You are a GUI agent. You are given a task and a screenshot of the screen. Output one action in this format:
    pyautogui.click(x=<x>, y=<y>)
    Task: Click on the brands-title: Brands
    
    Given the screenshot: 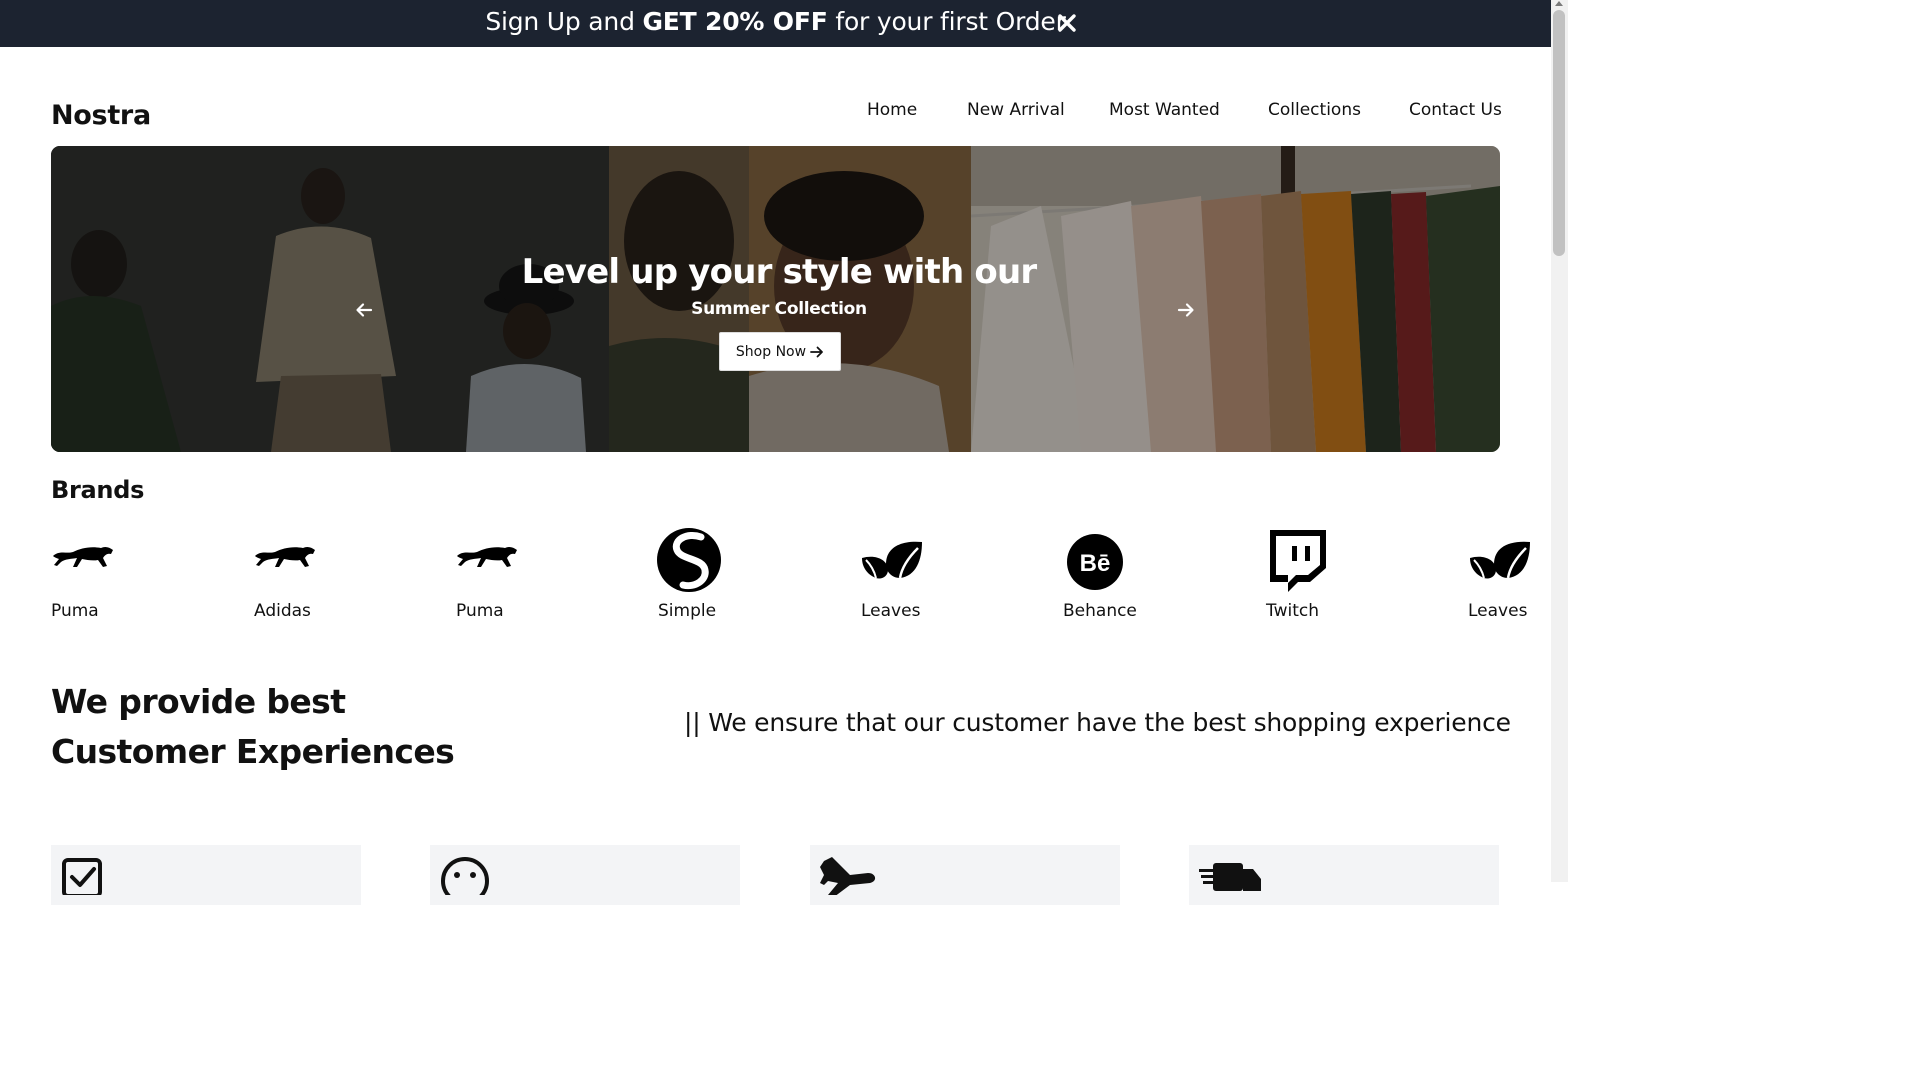 What is the action you would take?
    pyautogui.click(x=98, y=490)
    